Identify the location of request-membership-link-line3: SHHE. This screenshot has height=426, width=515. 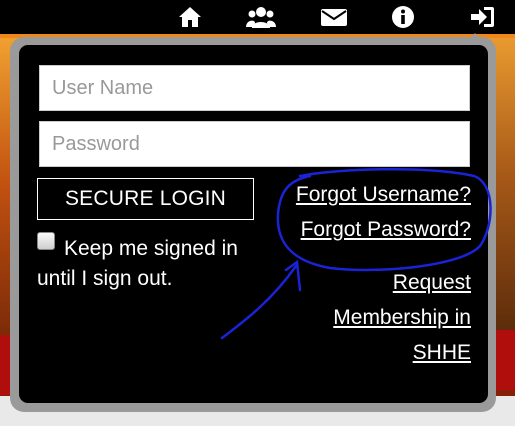
(442, 353).